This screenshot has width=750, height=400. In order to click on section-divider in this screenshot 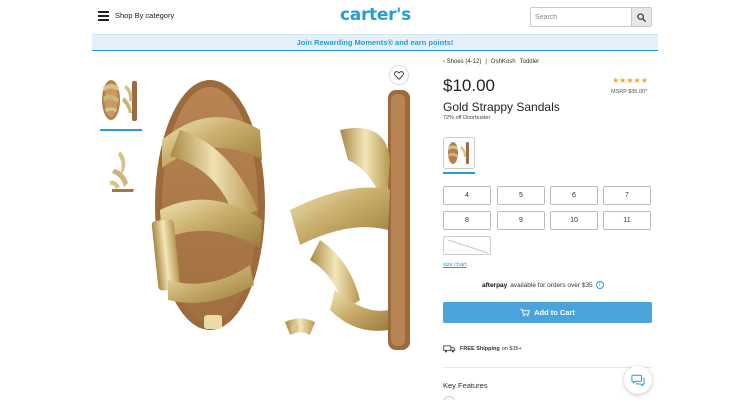, I will do `click(547, 367)`.